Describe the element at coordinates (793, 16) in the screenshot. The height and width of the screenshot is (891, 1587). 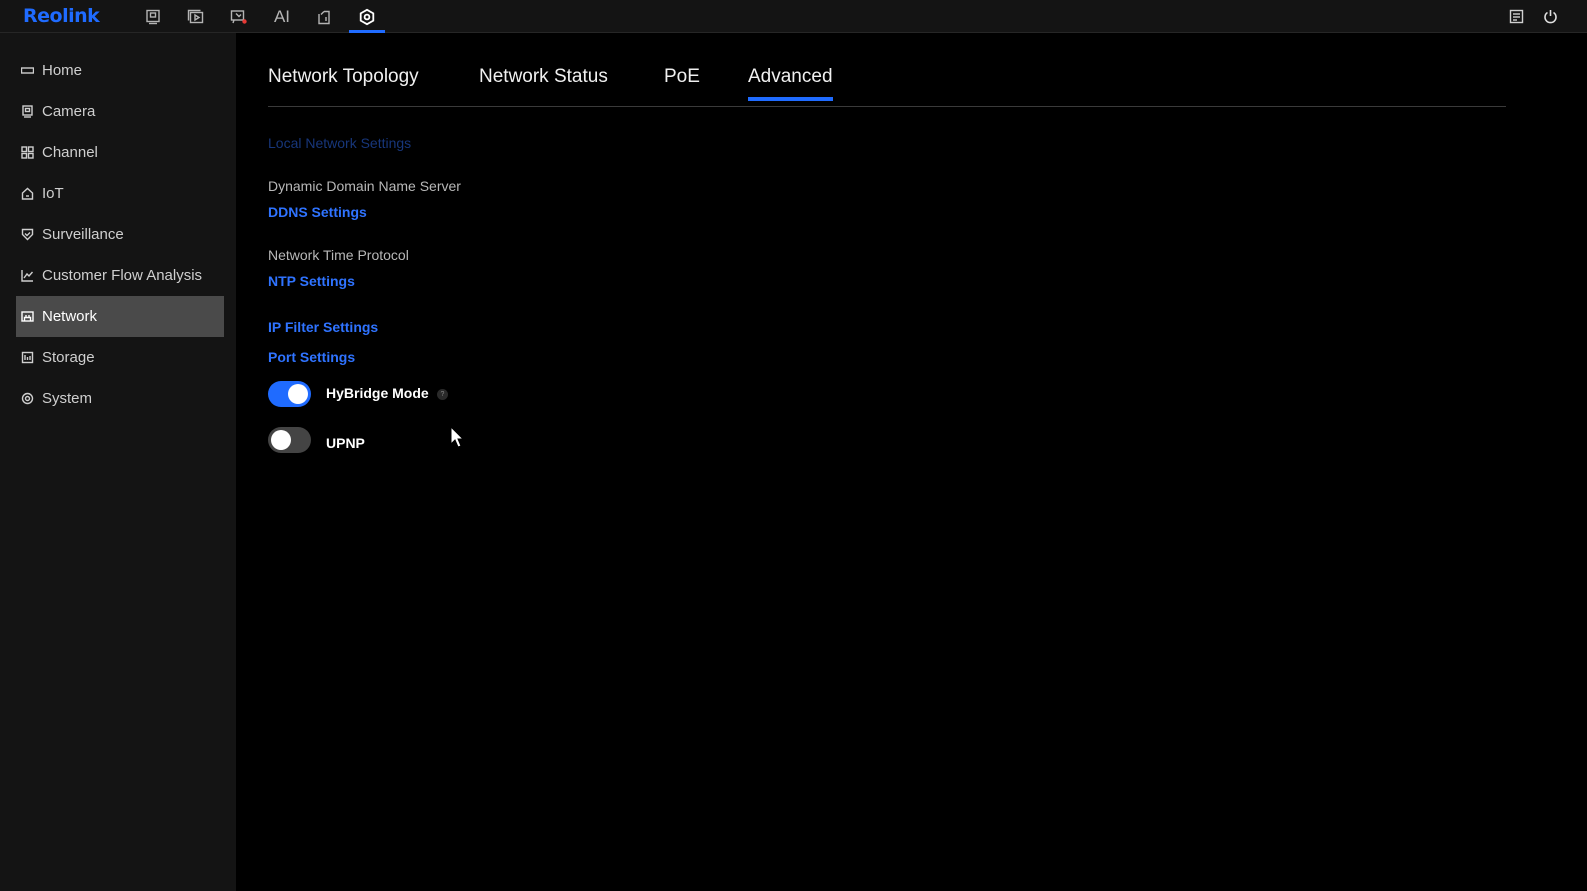
I see `top-bar: Reolink AI` at that location.